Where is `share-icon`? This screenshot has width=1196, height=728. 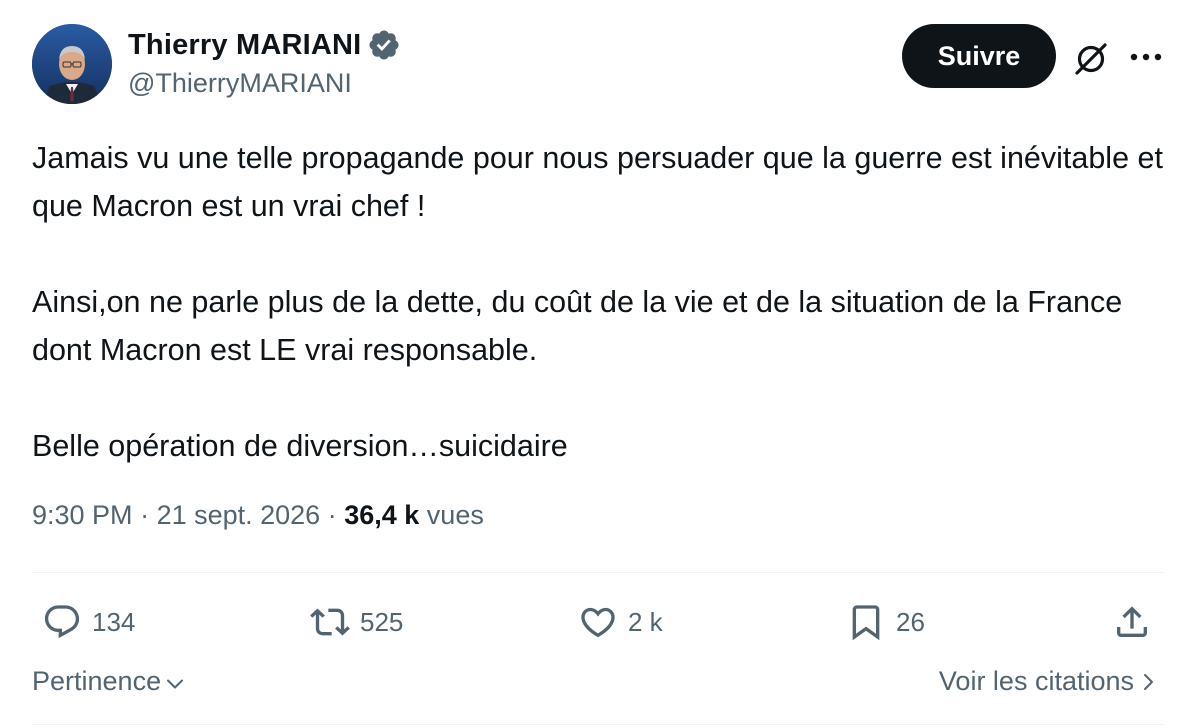
share-icon is located at coordinates (1132, 621).